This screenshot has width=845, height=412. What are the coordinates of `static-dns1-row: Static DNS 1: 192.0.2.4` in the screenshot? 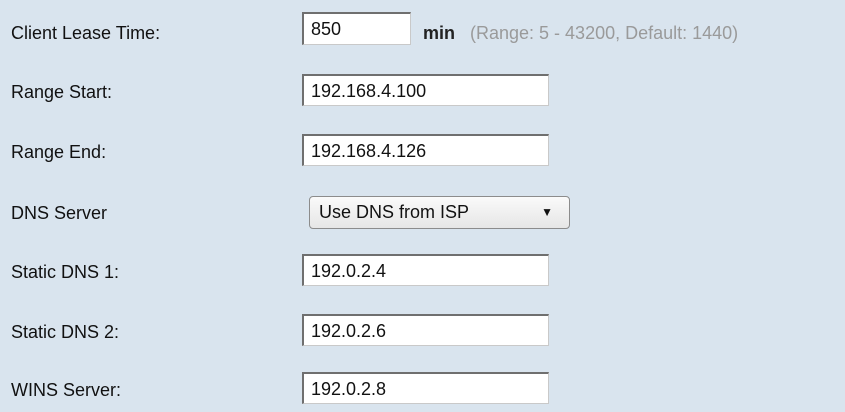 It's located at (422, 274).